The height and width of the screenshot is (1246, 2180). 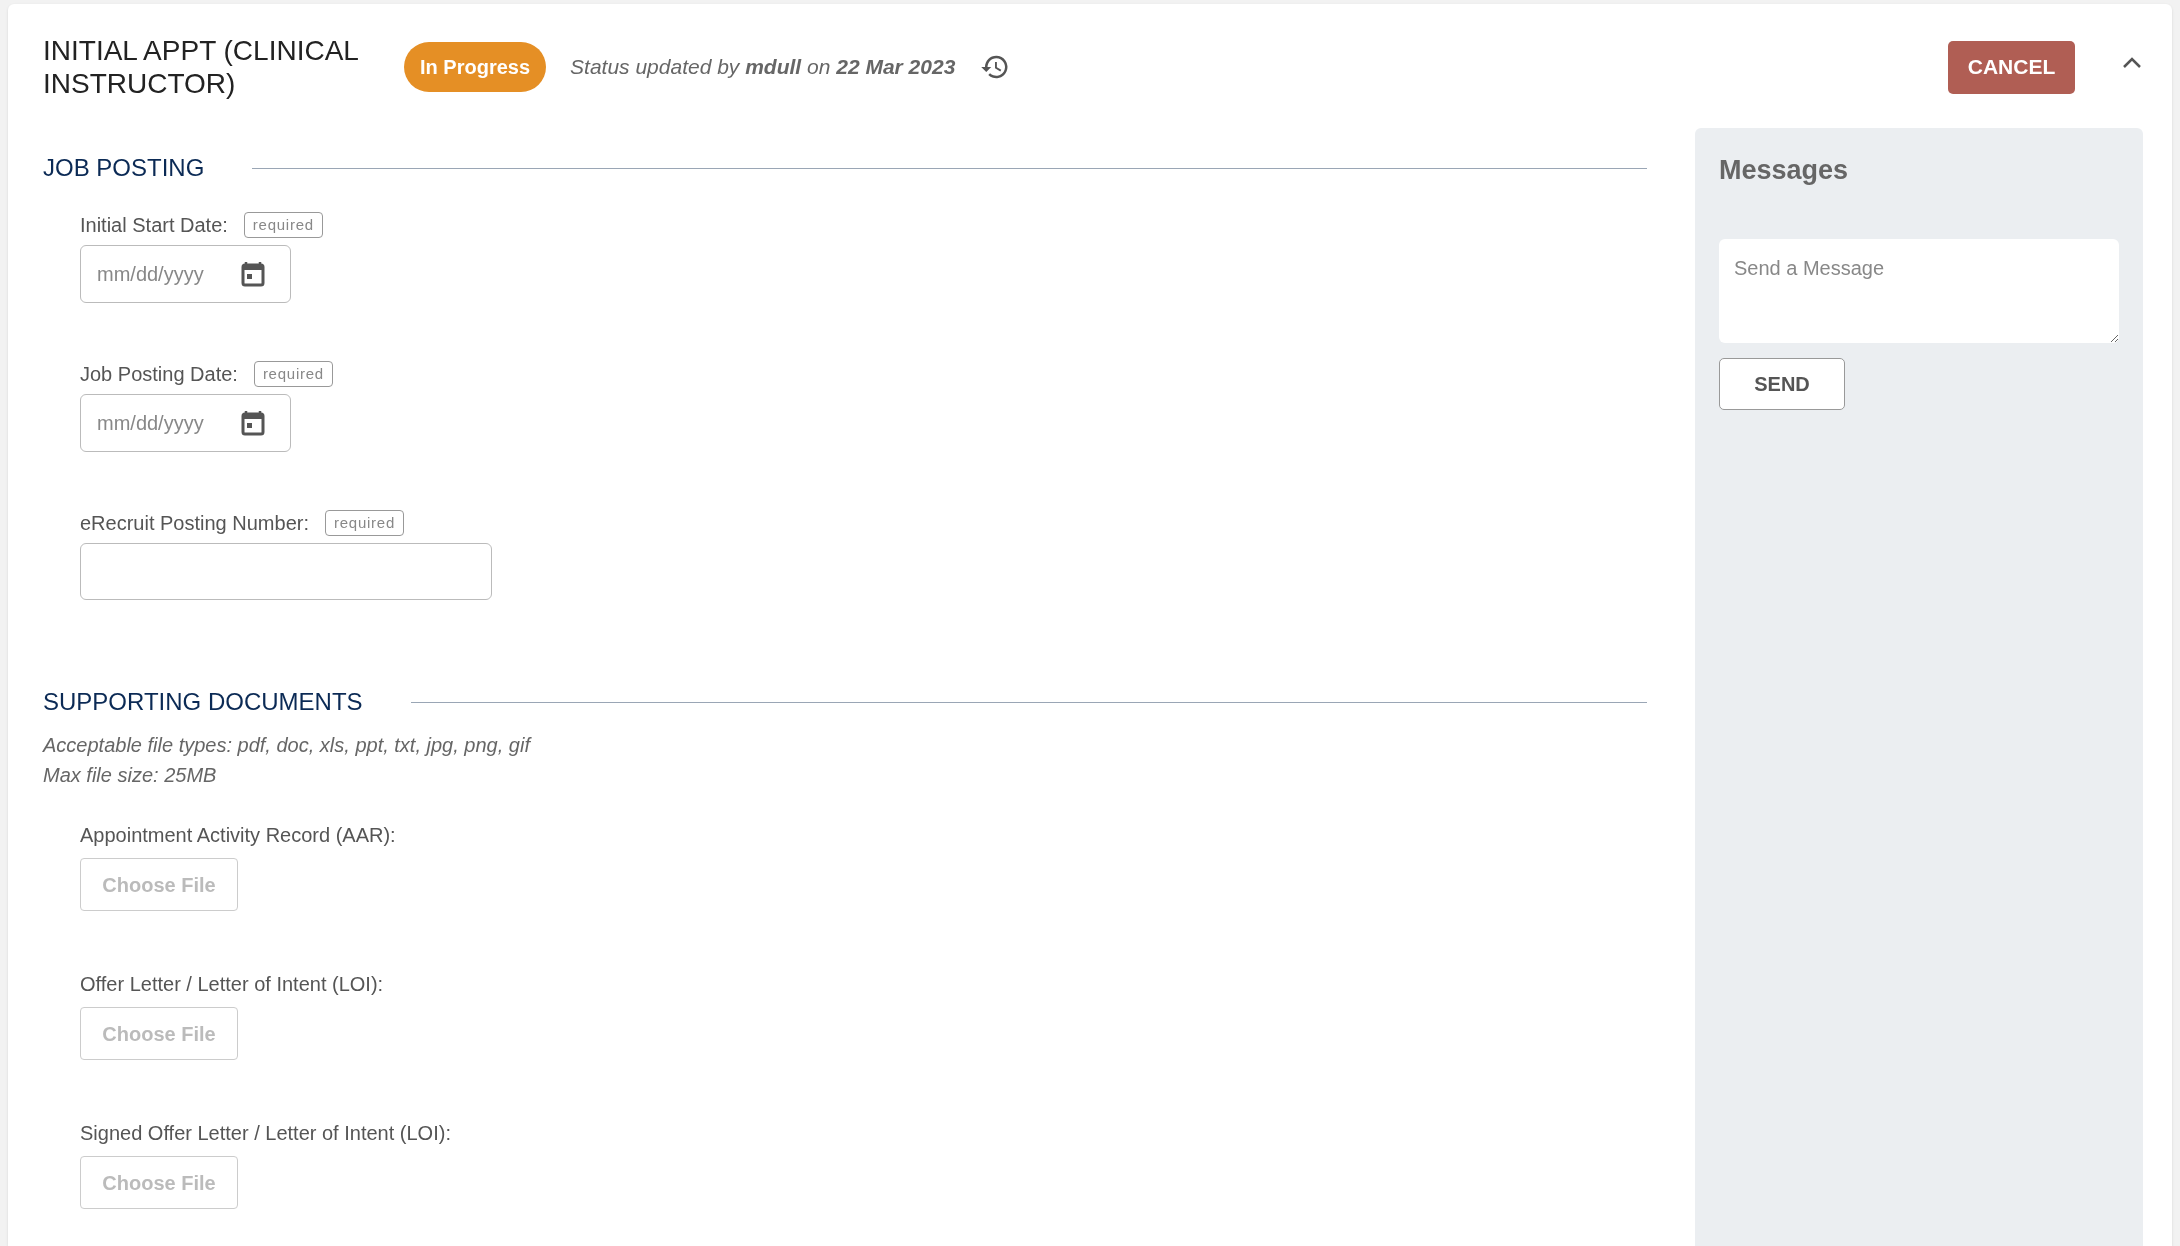 I want to click on section-heading: JOB POSTING, so click(x=124, y=168).